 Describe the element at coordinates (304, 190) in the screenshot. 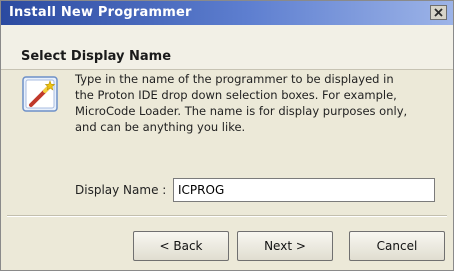

I see `display-name-input` at that location.